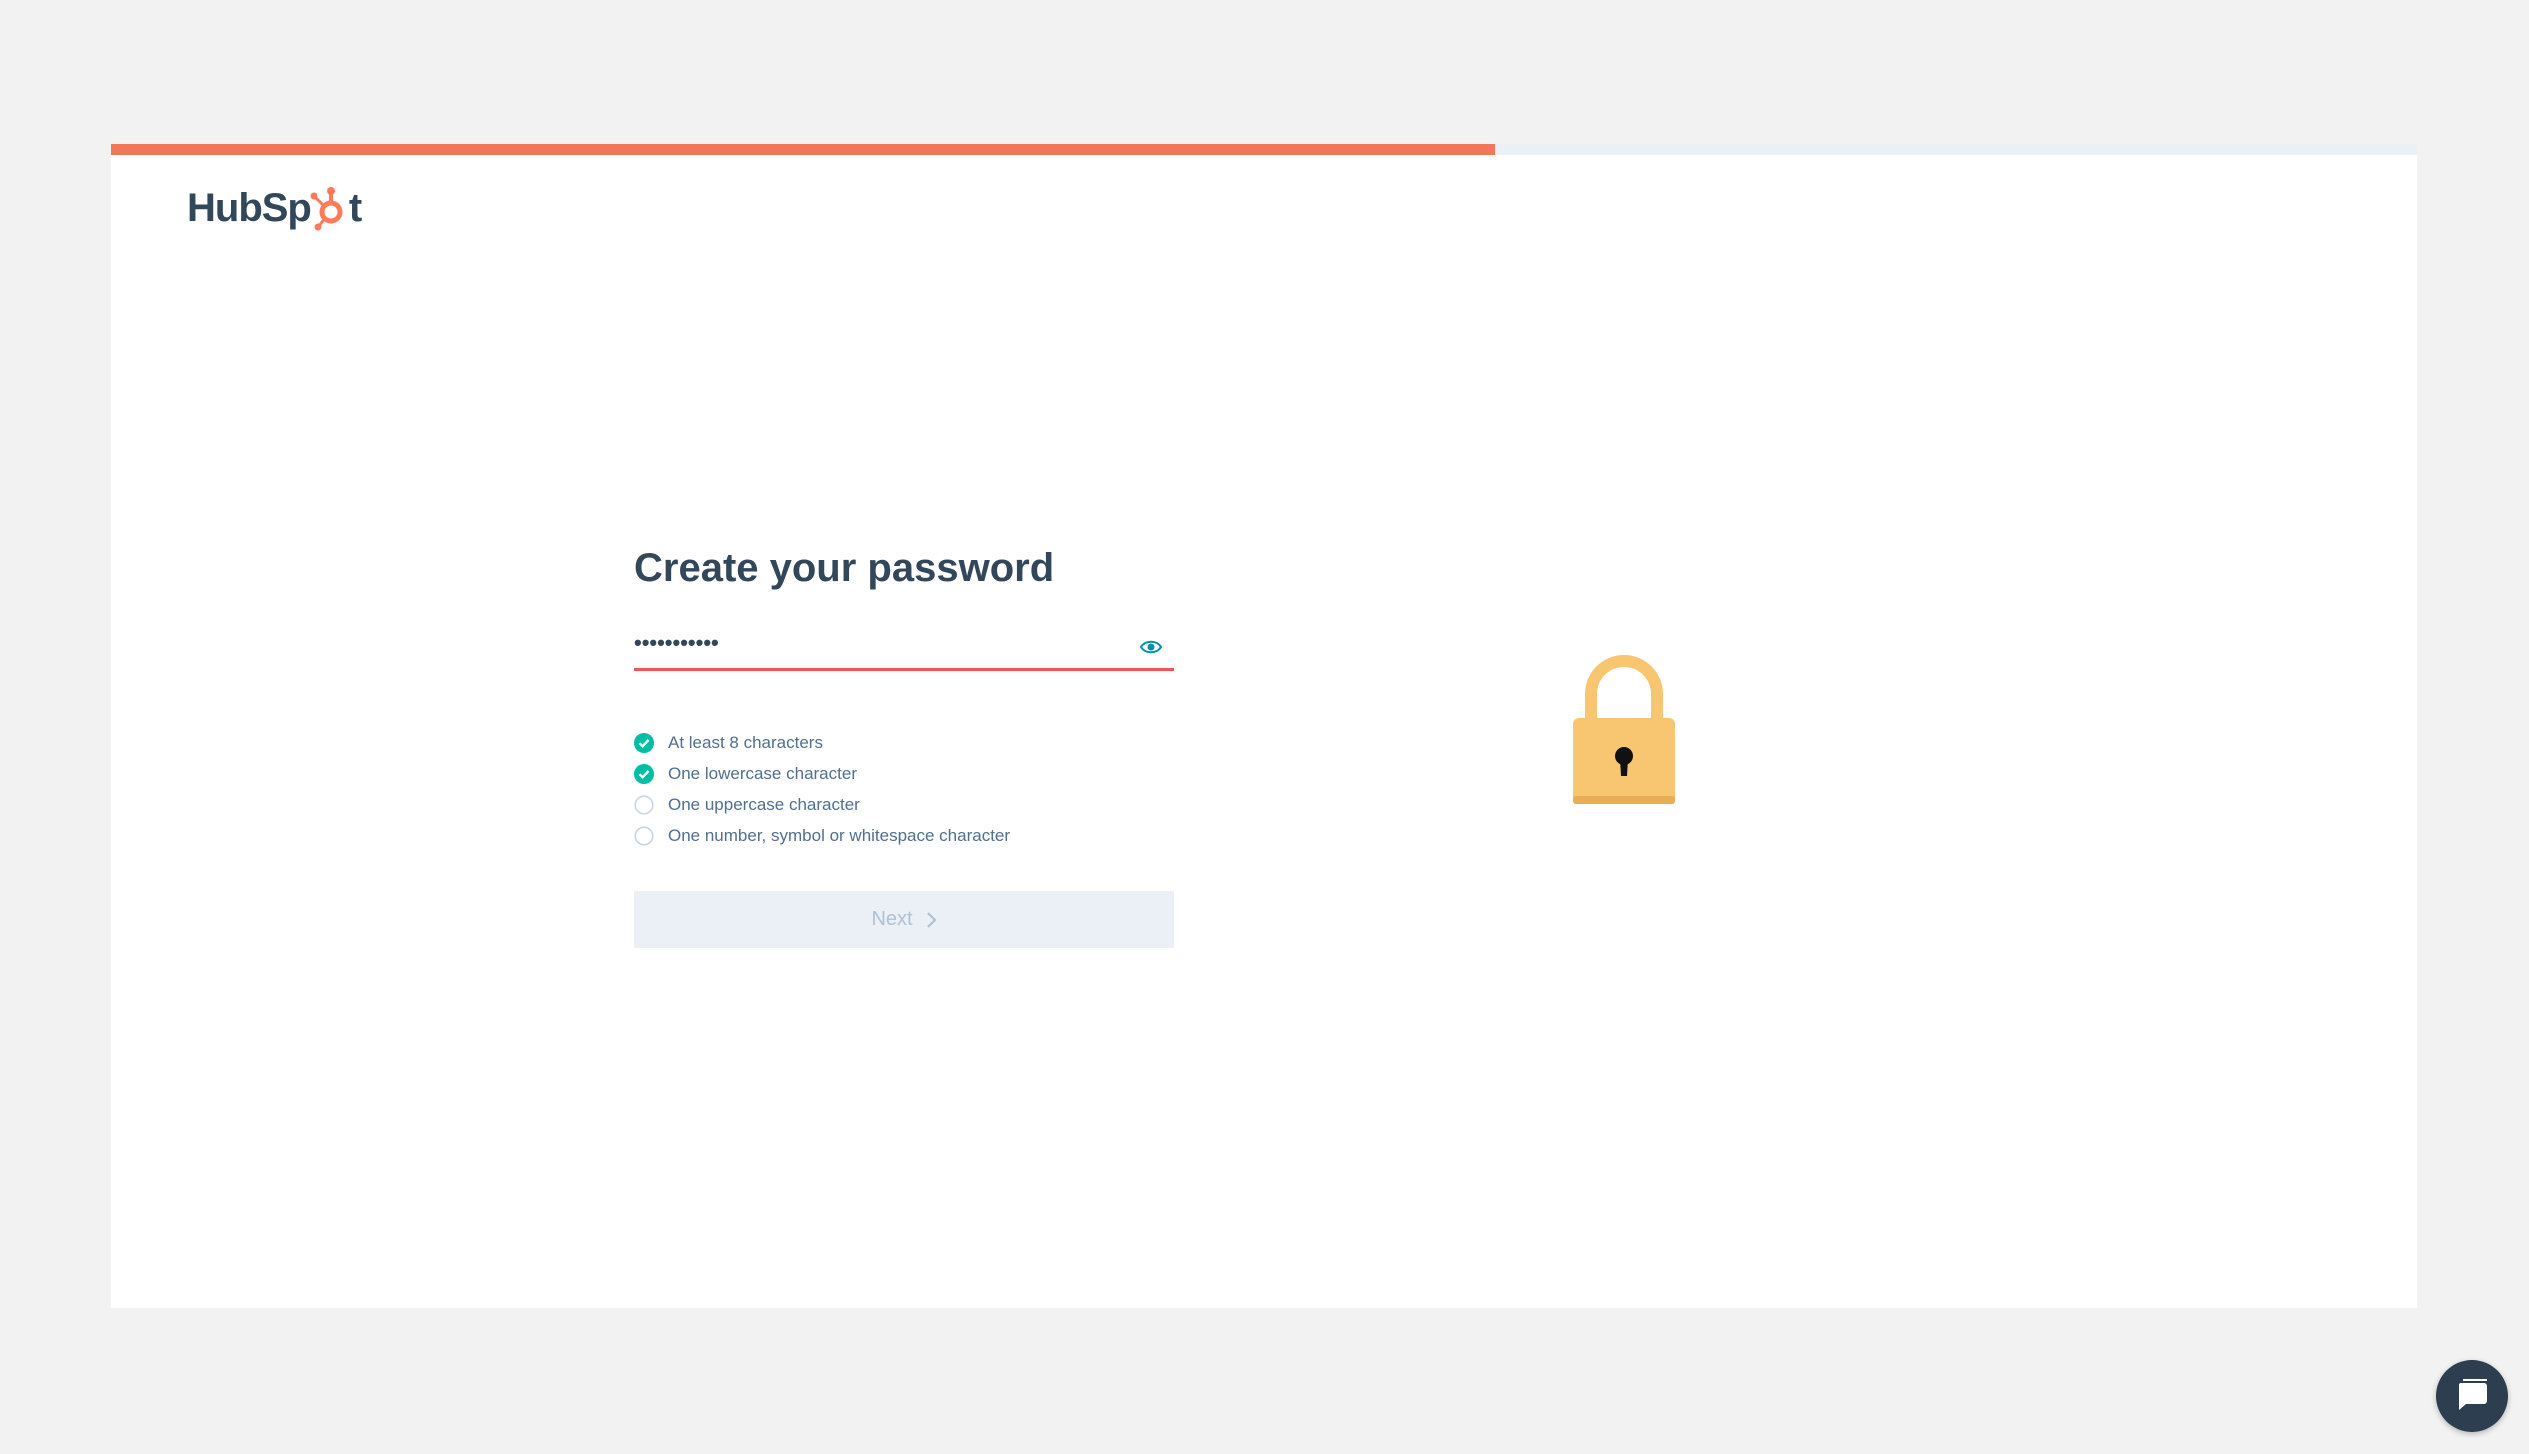  I want to click on eye-icon, so click(1151, 647).